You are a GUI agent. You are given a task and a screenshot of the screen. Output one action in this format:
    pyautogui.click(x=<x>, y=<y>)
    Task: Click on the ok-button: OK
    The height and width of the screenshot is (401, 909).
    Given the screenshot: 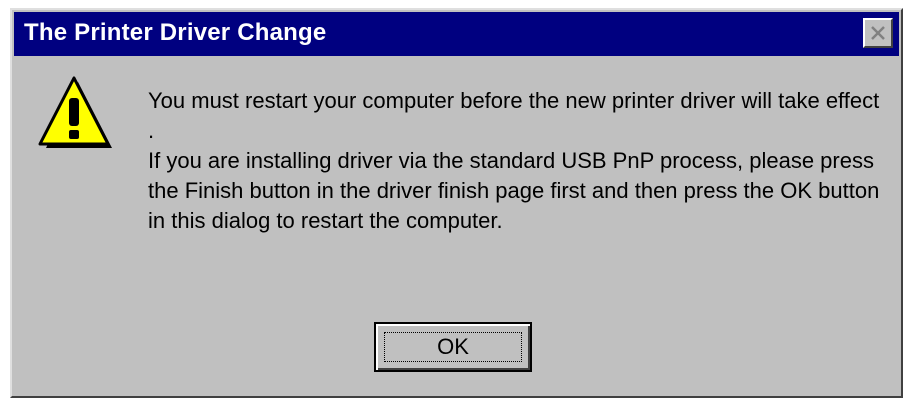 What is the action you would take?
    pyautogui.click(x=453, y=347)
    